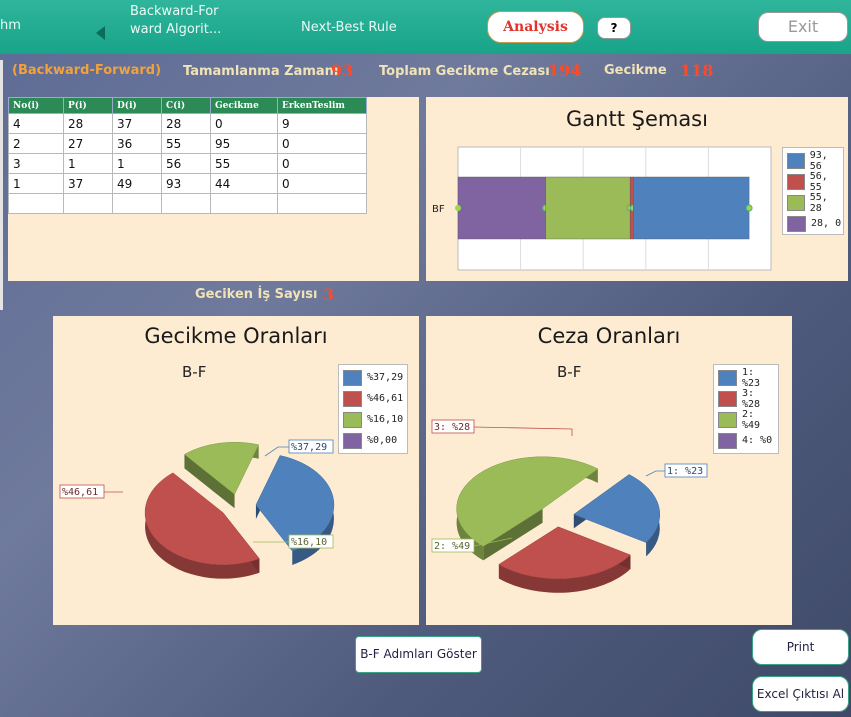 This screenshot has height=717, width=851. Describe the element at coordinates (697, 70) in the screenshot. I see `delay-value: 118` at that location.